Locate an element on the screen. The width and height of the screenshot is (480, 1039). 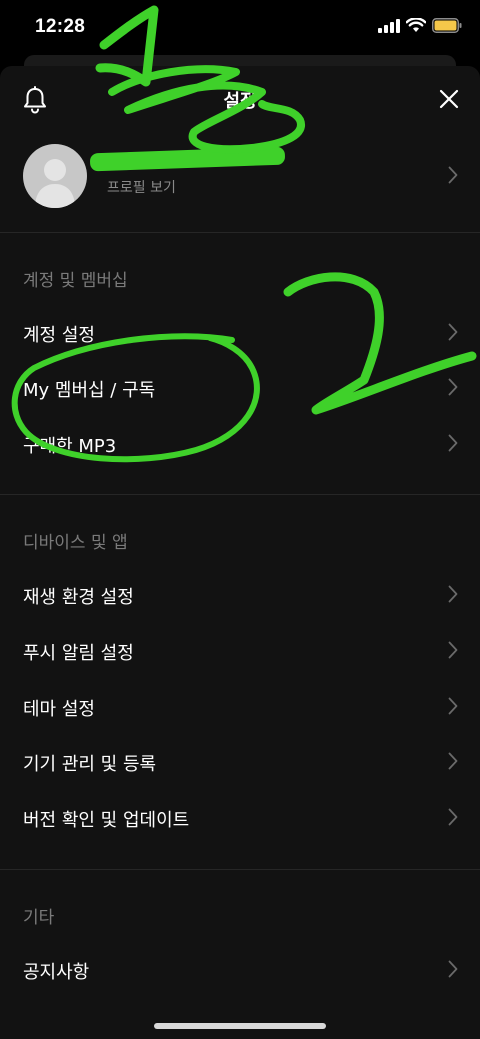
battery-icon is located at coordinates (447, 25).